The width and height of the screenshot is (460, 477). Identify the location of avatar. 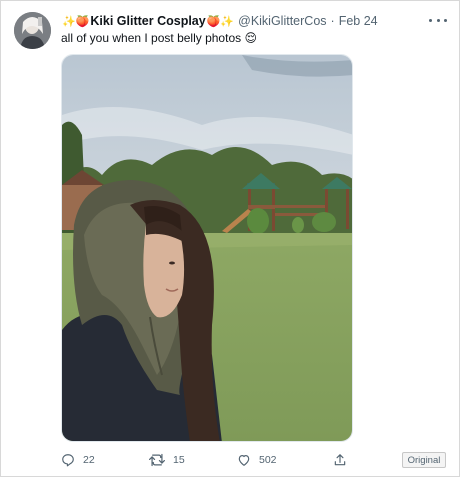
(32, 30).